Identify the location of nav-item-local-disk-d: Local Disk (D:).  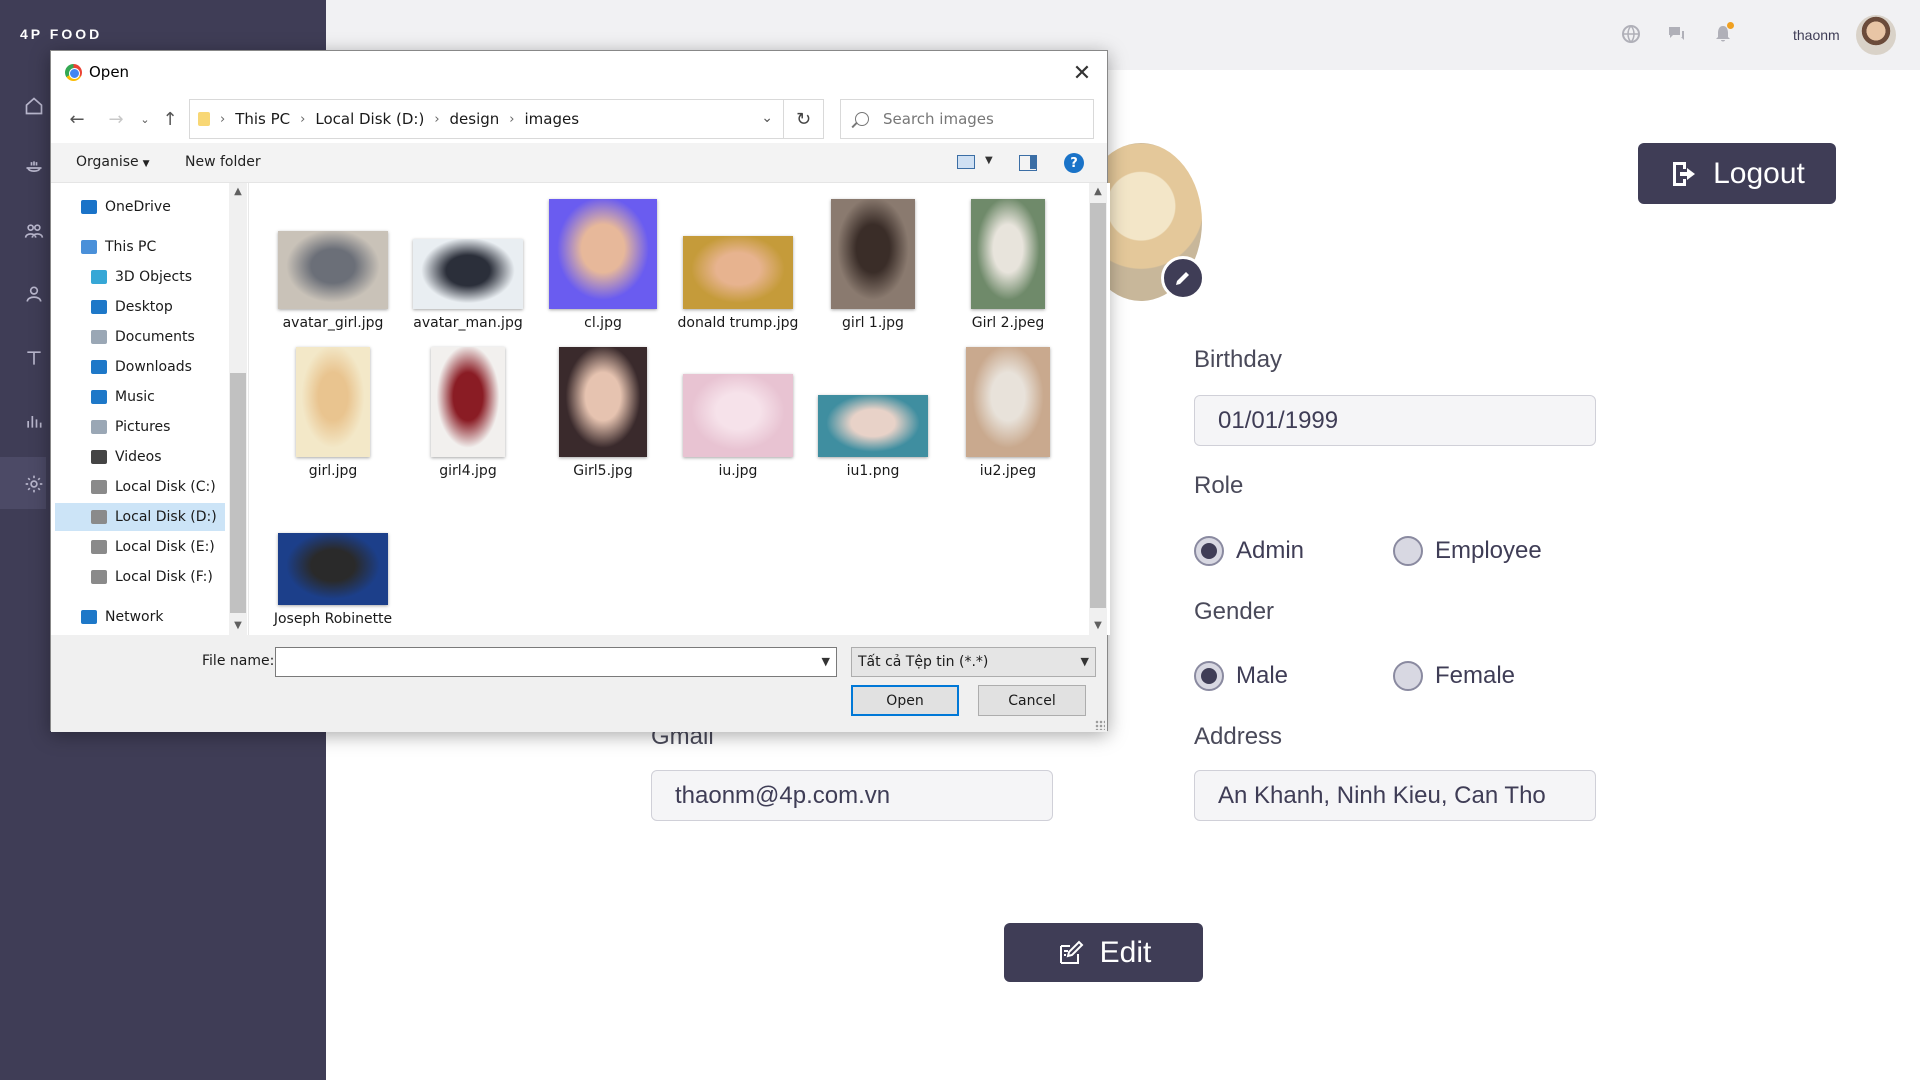
(140, 517).